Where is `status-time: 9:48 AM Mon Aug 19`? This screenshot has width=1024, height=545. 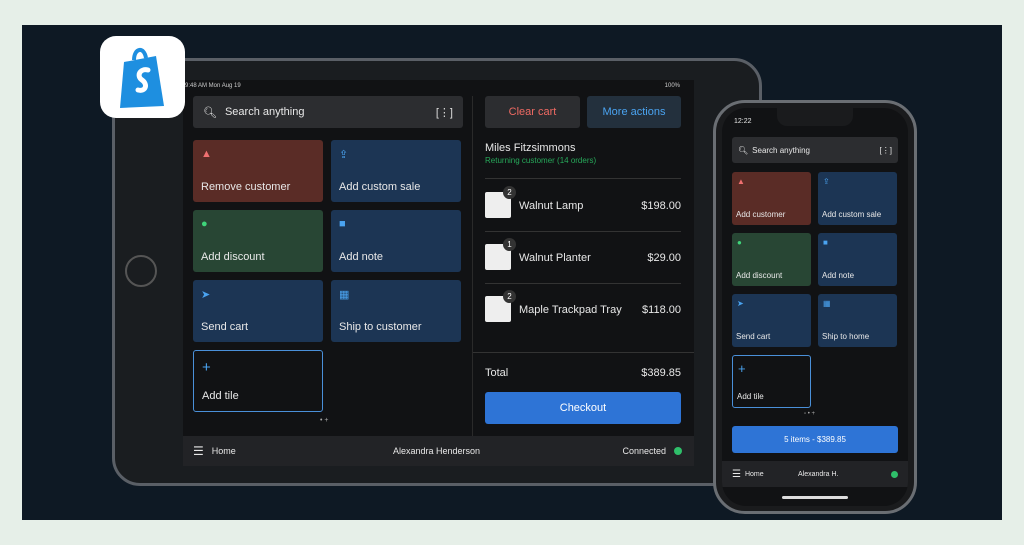 status-time: 9:48 AM Mon Aug 19 is located at coordinates (213, 86).